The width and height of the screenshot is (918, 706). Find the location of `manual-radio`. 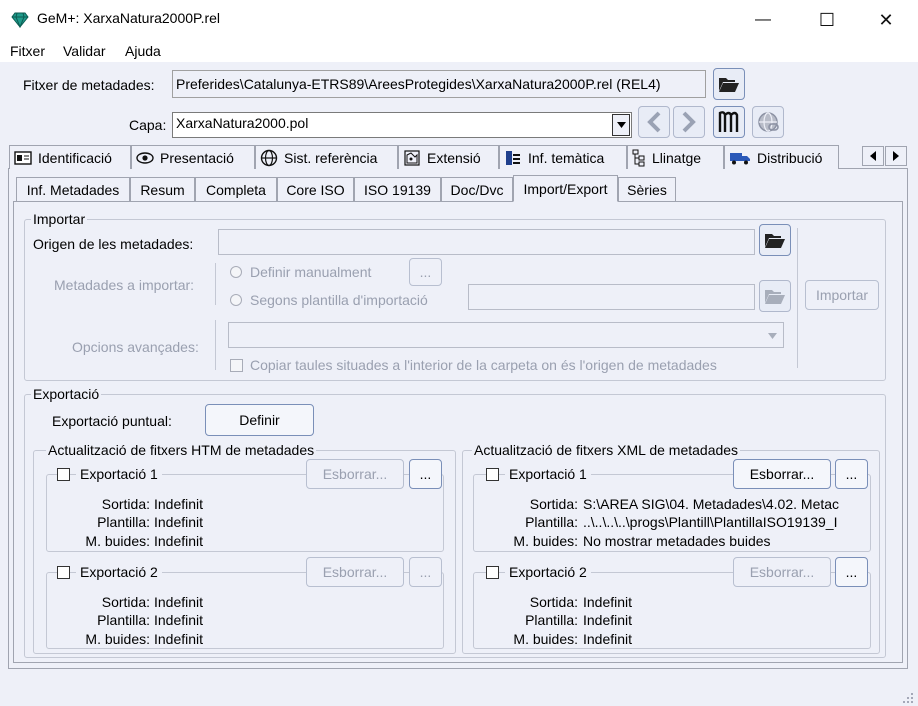

manual-radio is located at coordinates (236, 272).